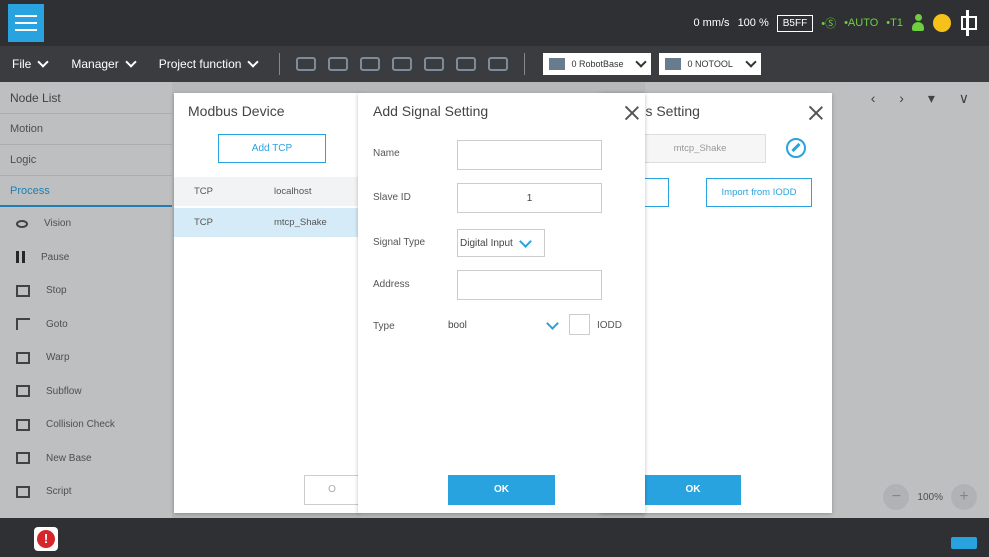  What do you see at coordinates (529, 155) in the screenshot?
I see `name-field` at bounding box center [529, 155].